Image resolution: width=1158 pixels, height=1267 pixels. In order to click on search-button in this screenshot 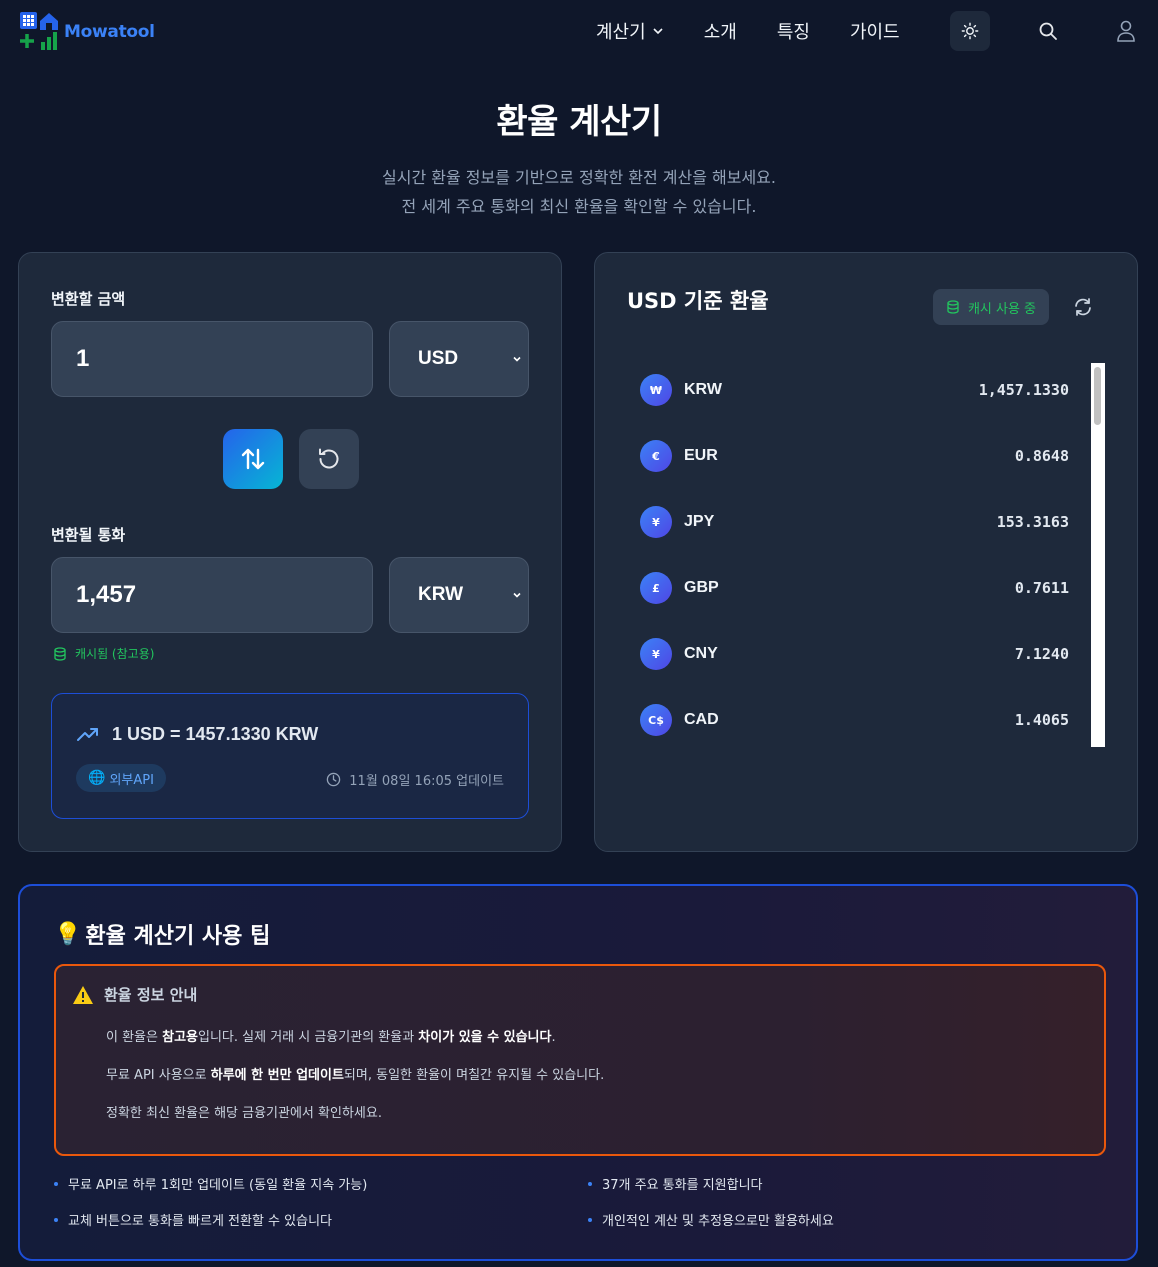, I will do `click(1048, 31)`.